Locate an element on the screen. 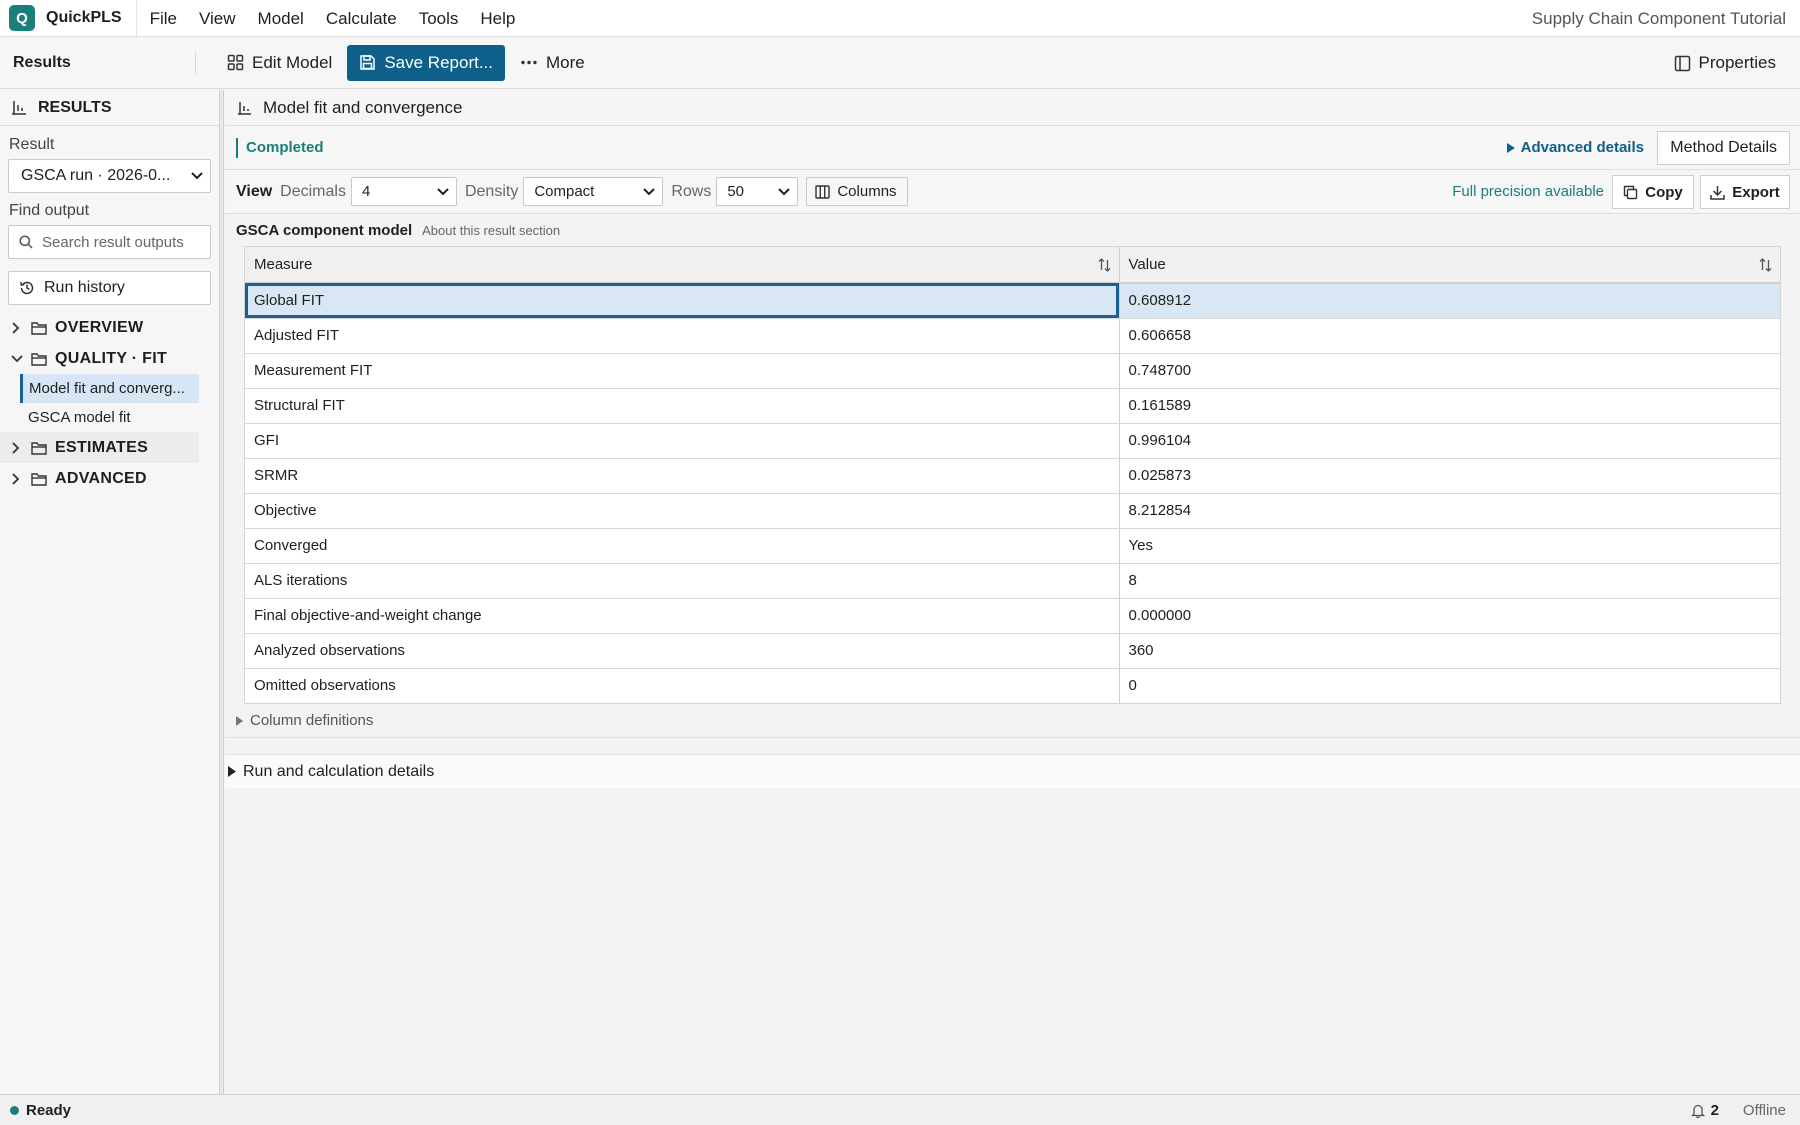 The image size is (1800, 1125). table-row: Structural FIT 0.161589 is located at coordinates (1012, 406).